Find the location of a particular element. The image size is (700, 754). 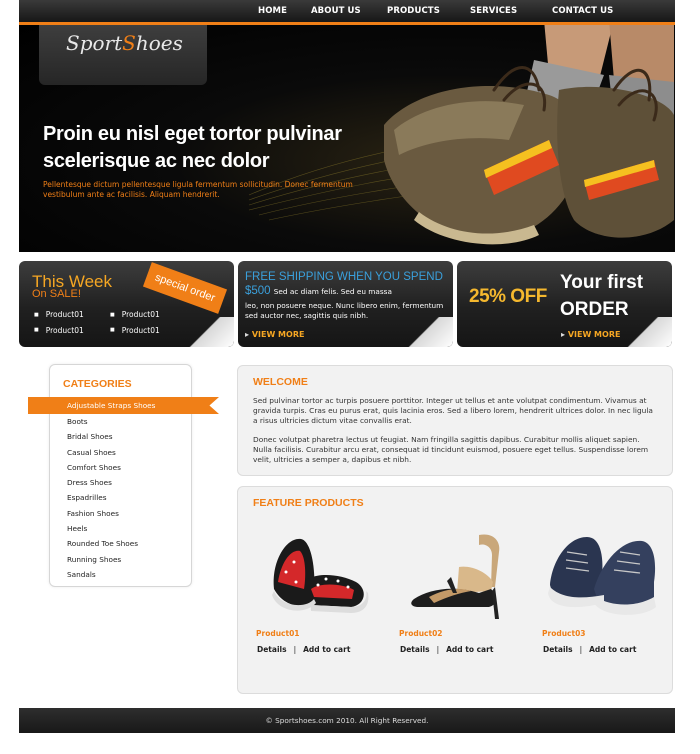

product-name: Product03 is located at coordinates (564, 633).